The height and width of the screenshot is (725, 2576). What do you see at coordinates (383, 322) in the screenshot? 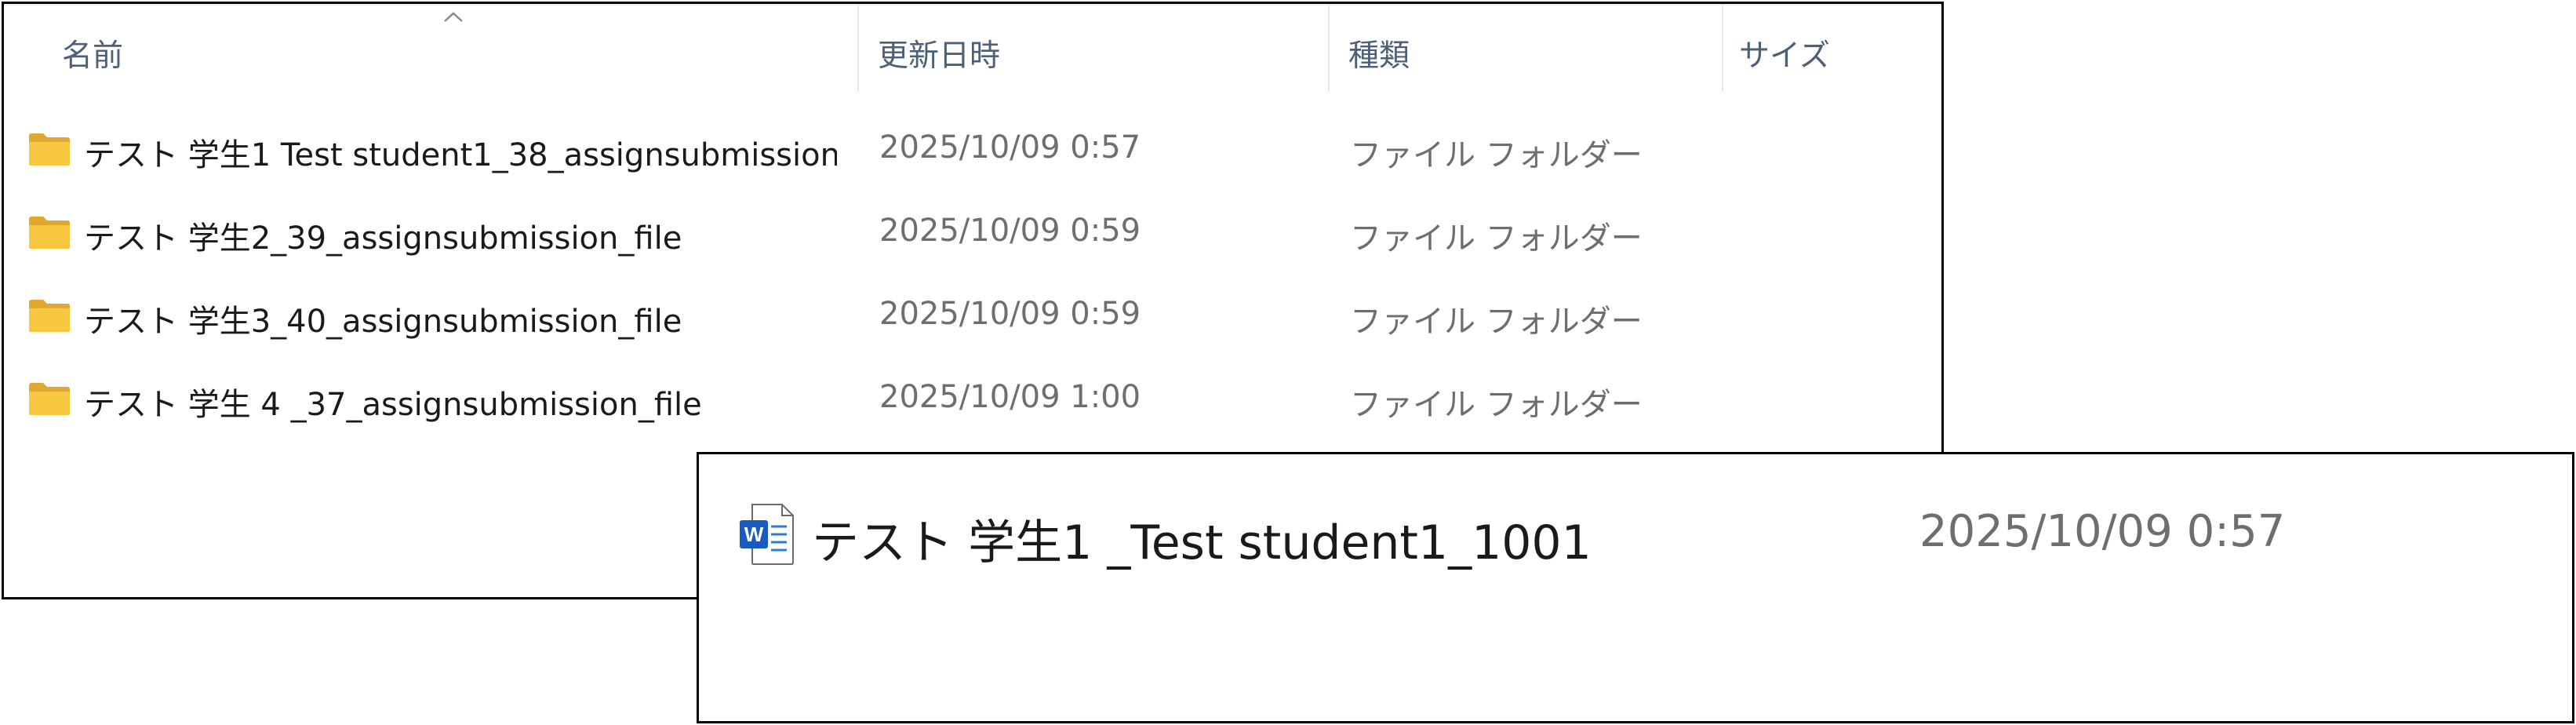
I see `file-name: テスト 学生3_40_assignsubmission_file` at bounding box center [383, 322].